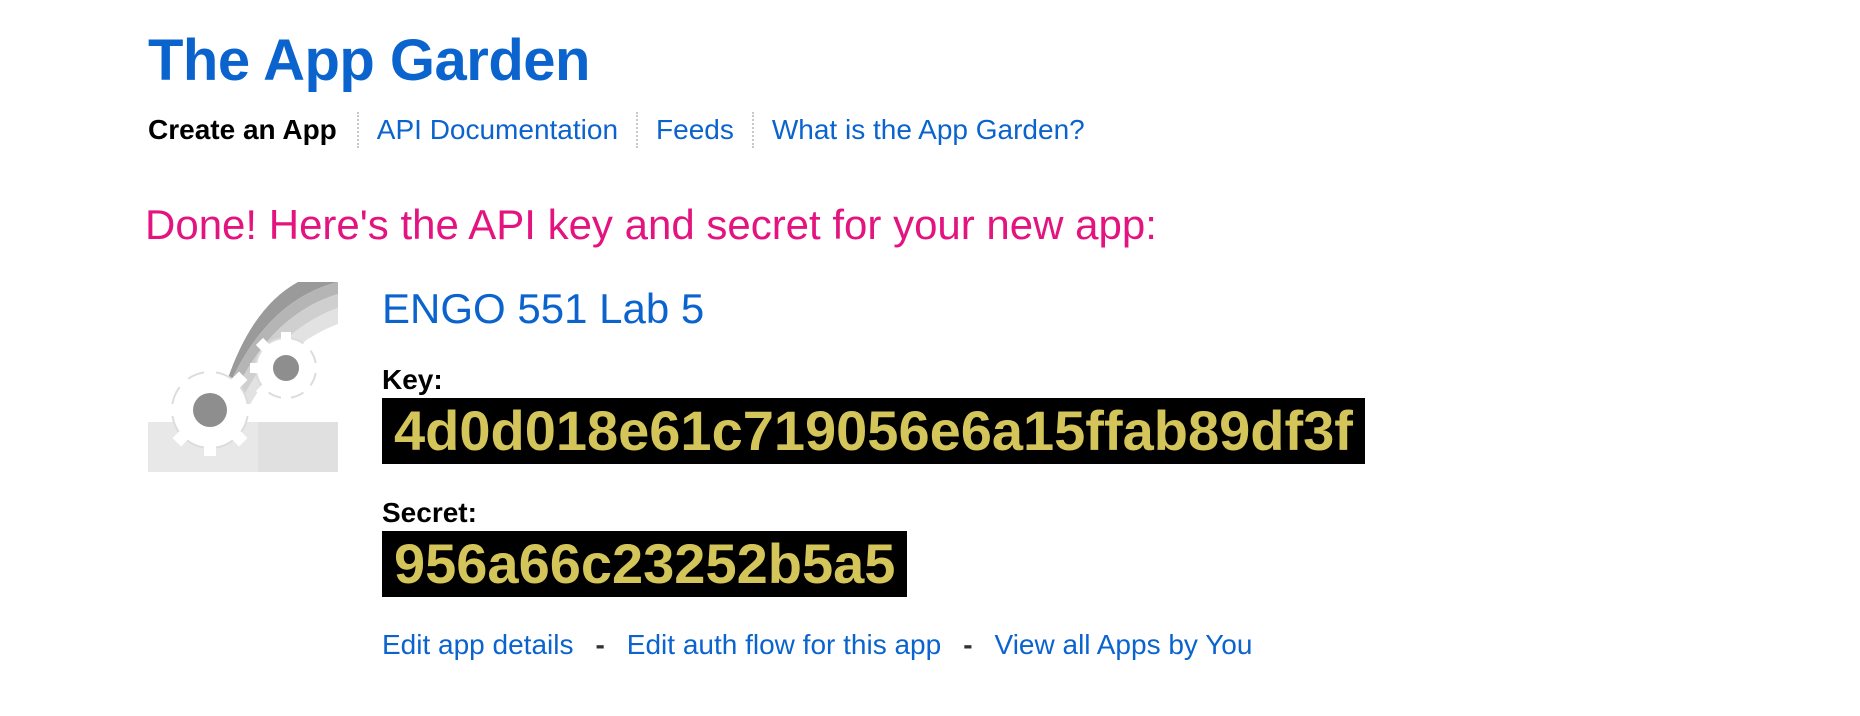 The width and height of the screenshot is (1860, 716). I want to click on nav-what-is-app-garden: What is the App Garden?, so click(927, 130).